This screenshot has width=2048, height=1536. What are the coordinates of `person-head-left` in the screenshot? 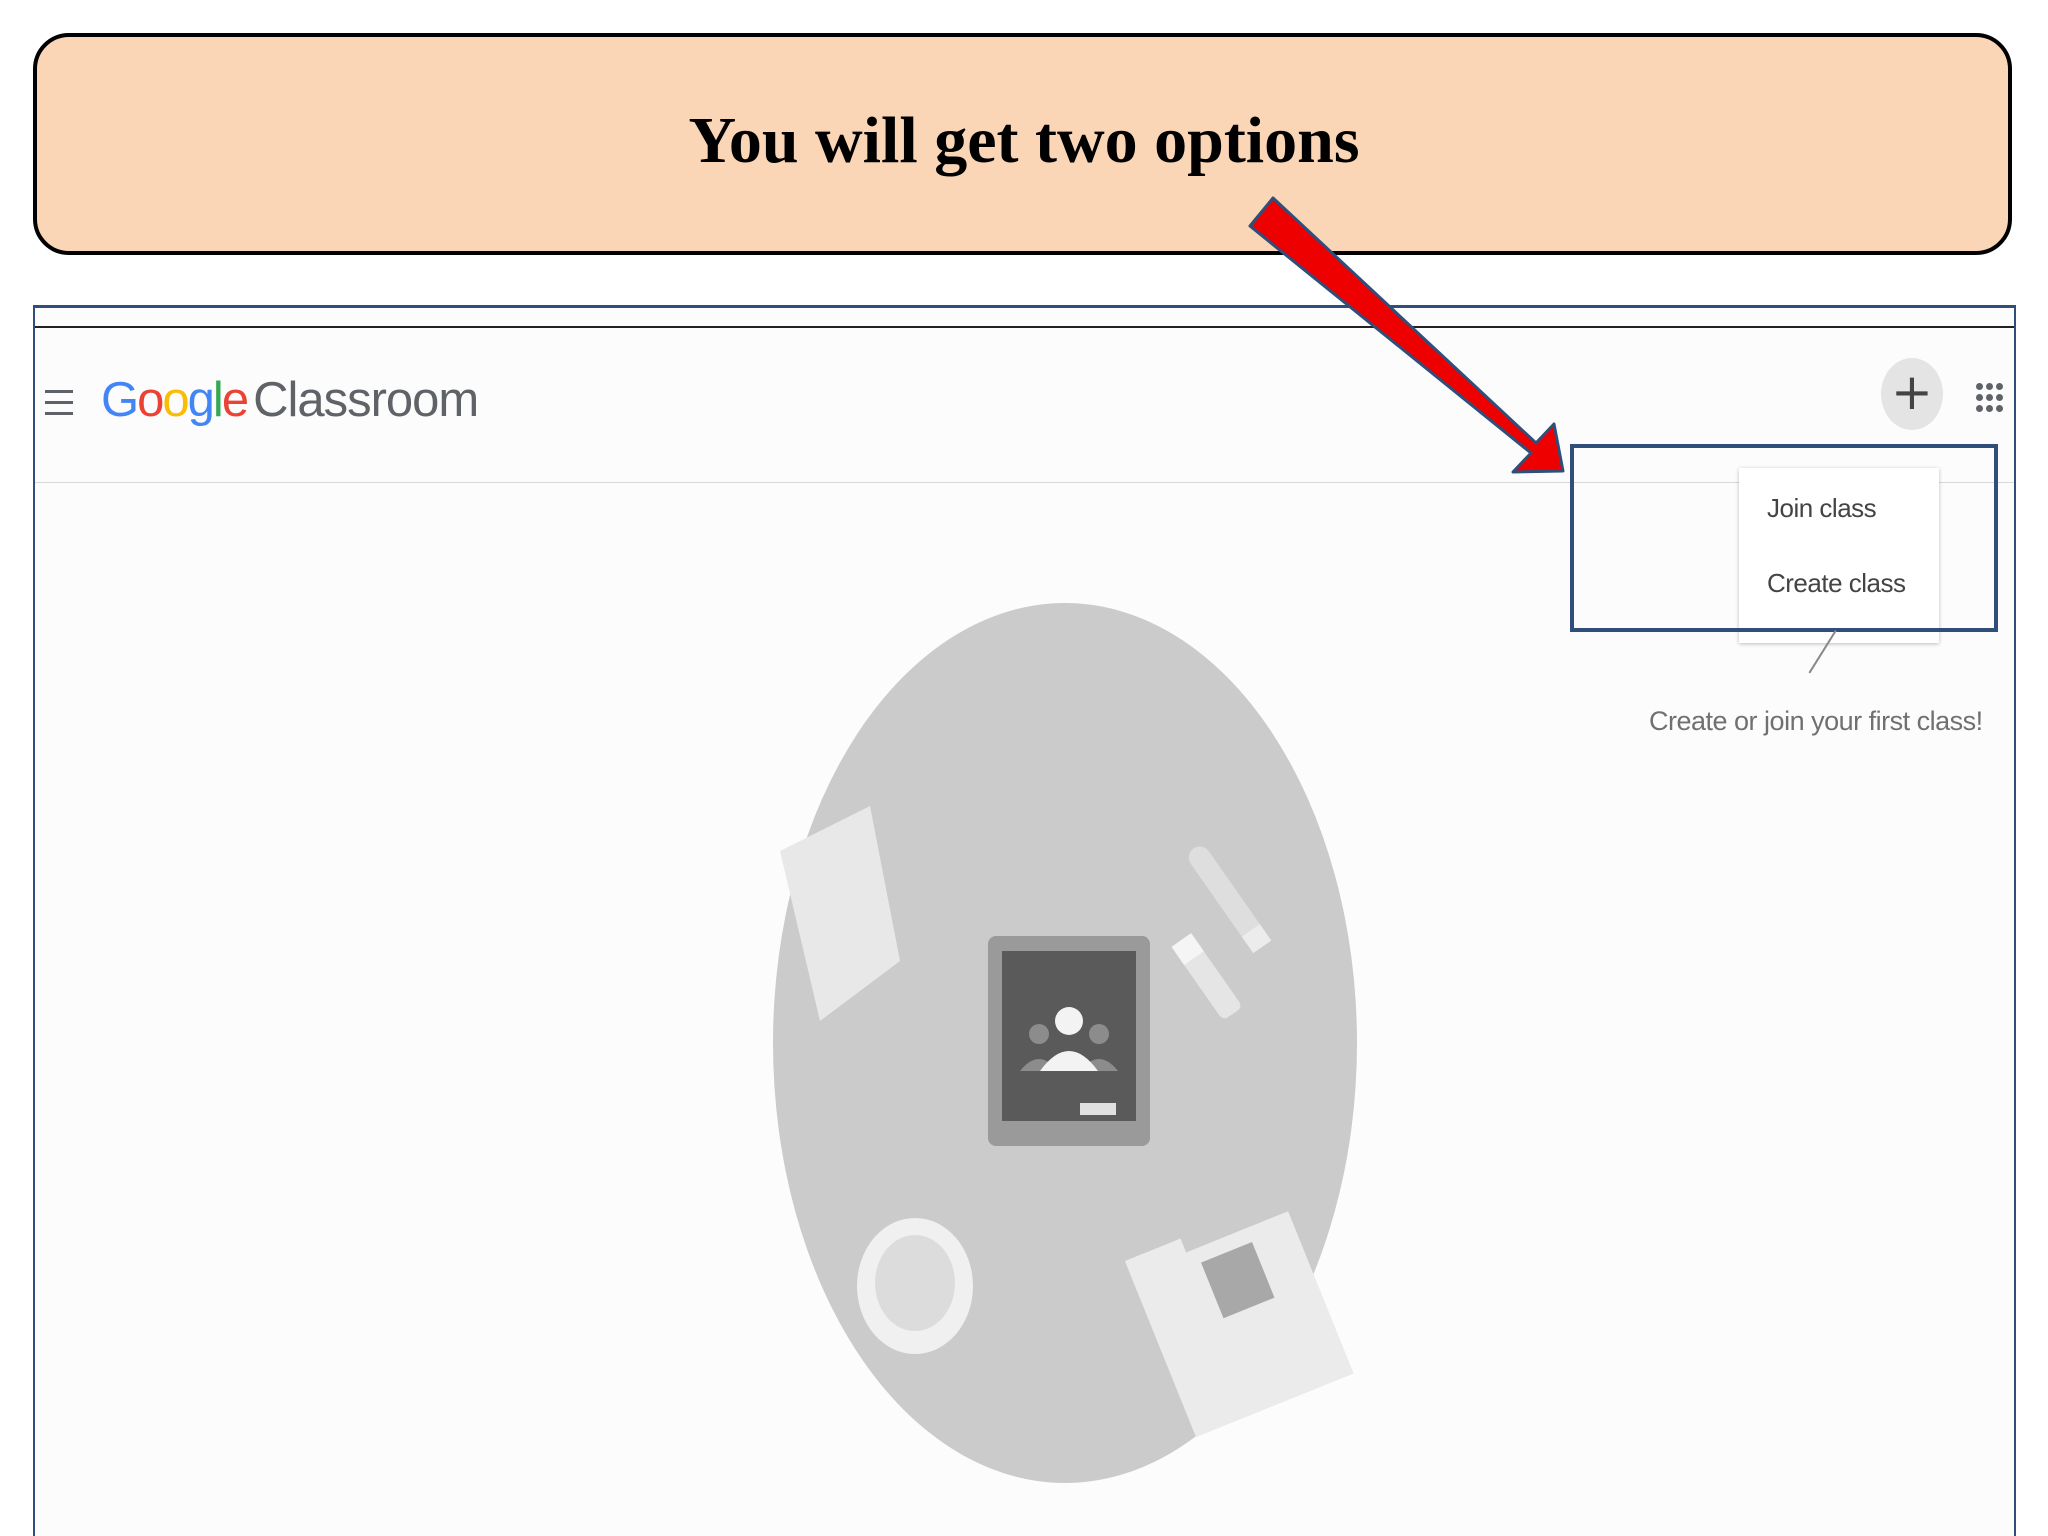 It's located at (1039, 1034).